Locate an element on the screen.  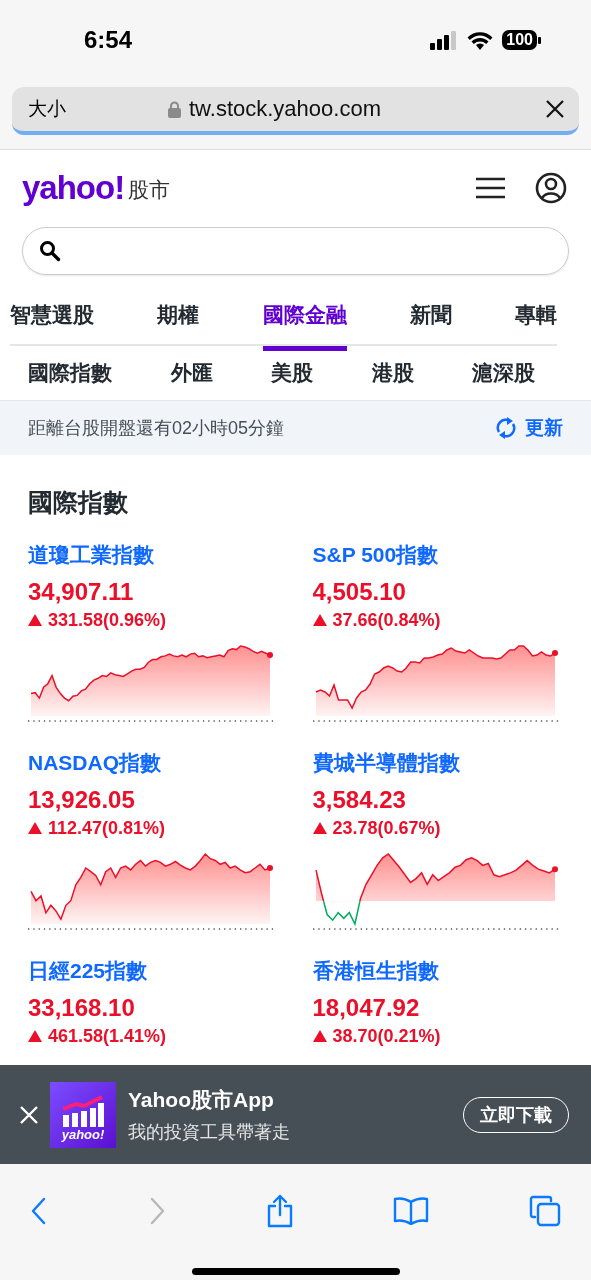
status-time: 6:54 is located at coordinates (109, 40).